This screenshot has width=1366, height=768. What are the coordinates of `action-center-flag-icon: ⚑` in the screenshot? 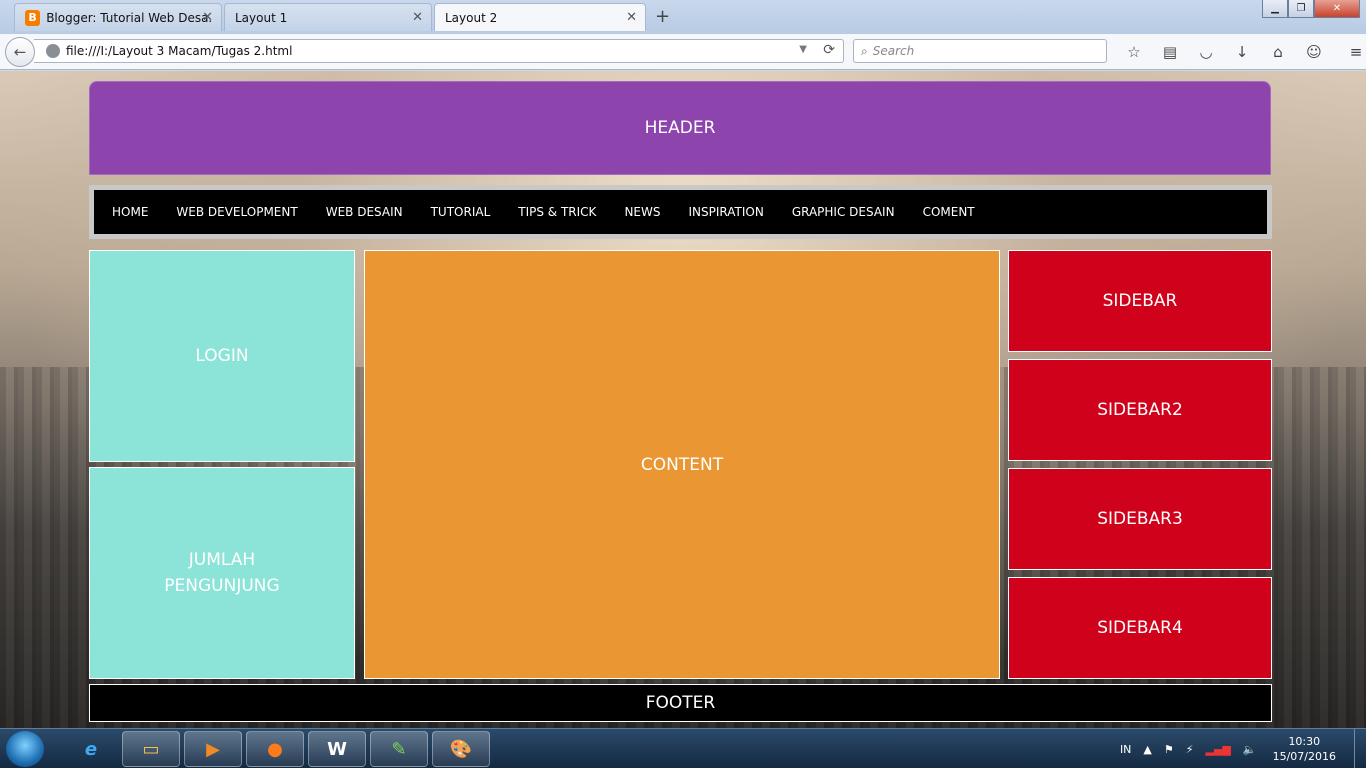 It's located at (1169, 749).